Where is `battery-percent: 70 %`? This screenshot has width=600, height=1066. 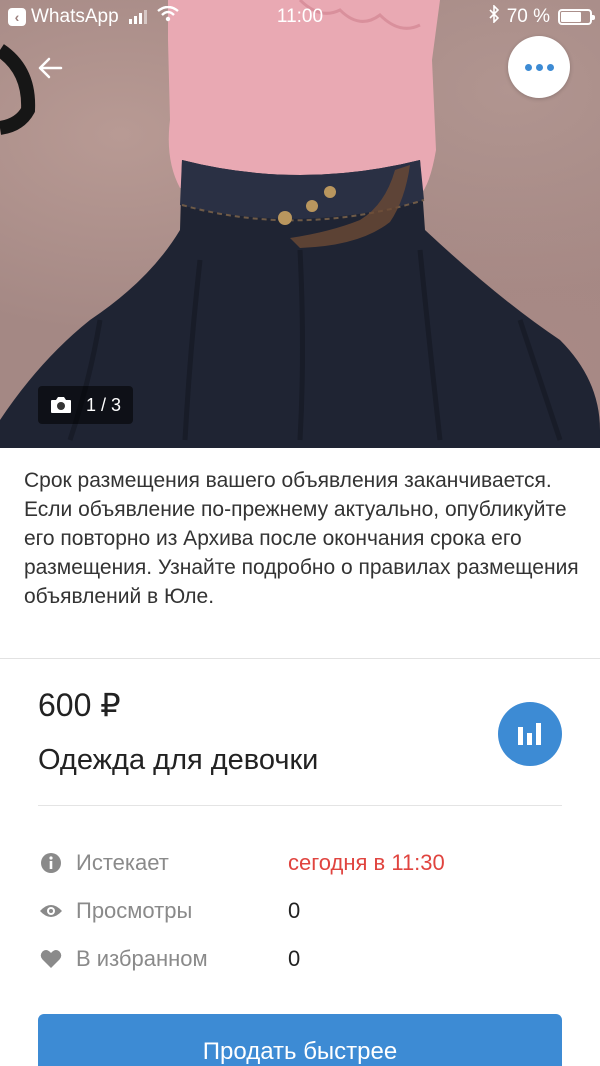 battery-percent: 70 % is located at coordinates (528, 16).